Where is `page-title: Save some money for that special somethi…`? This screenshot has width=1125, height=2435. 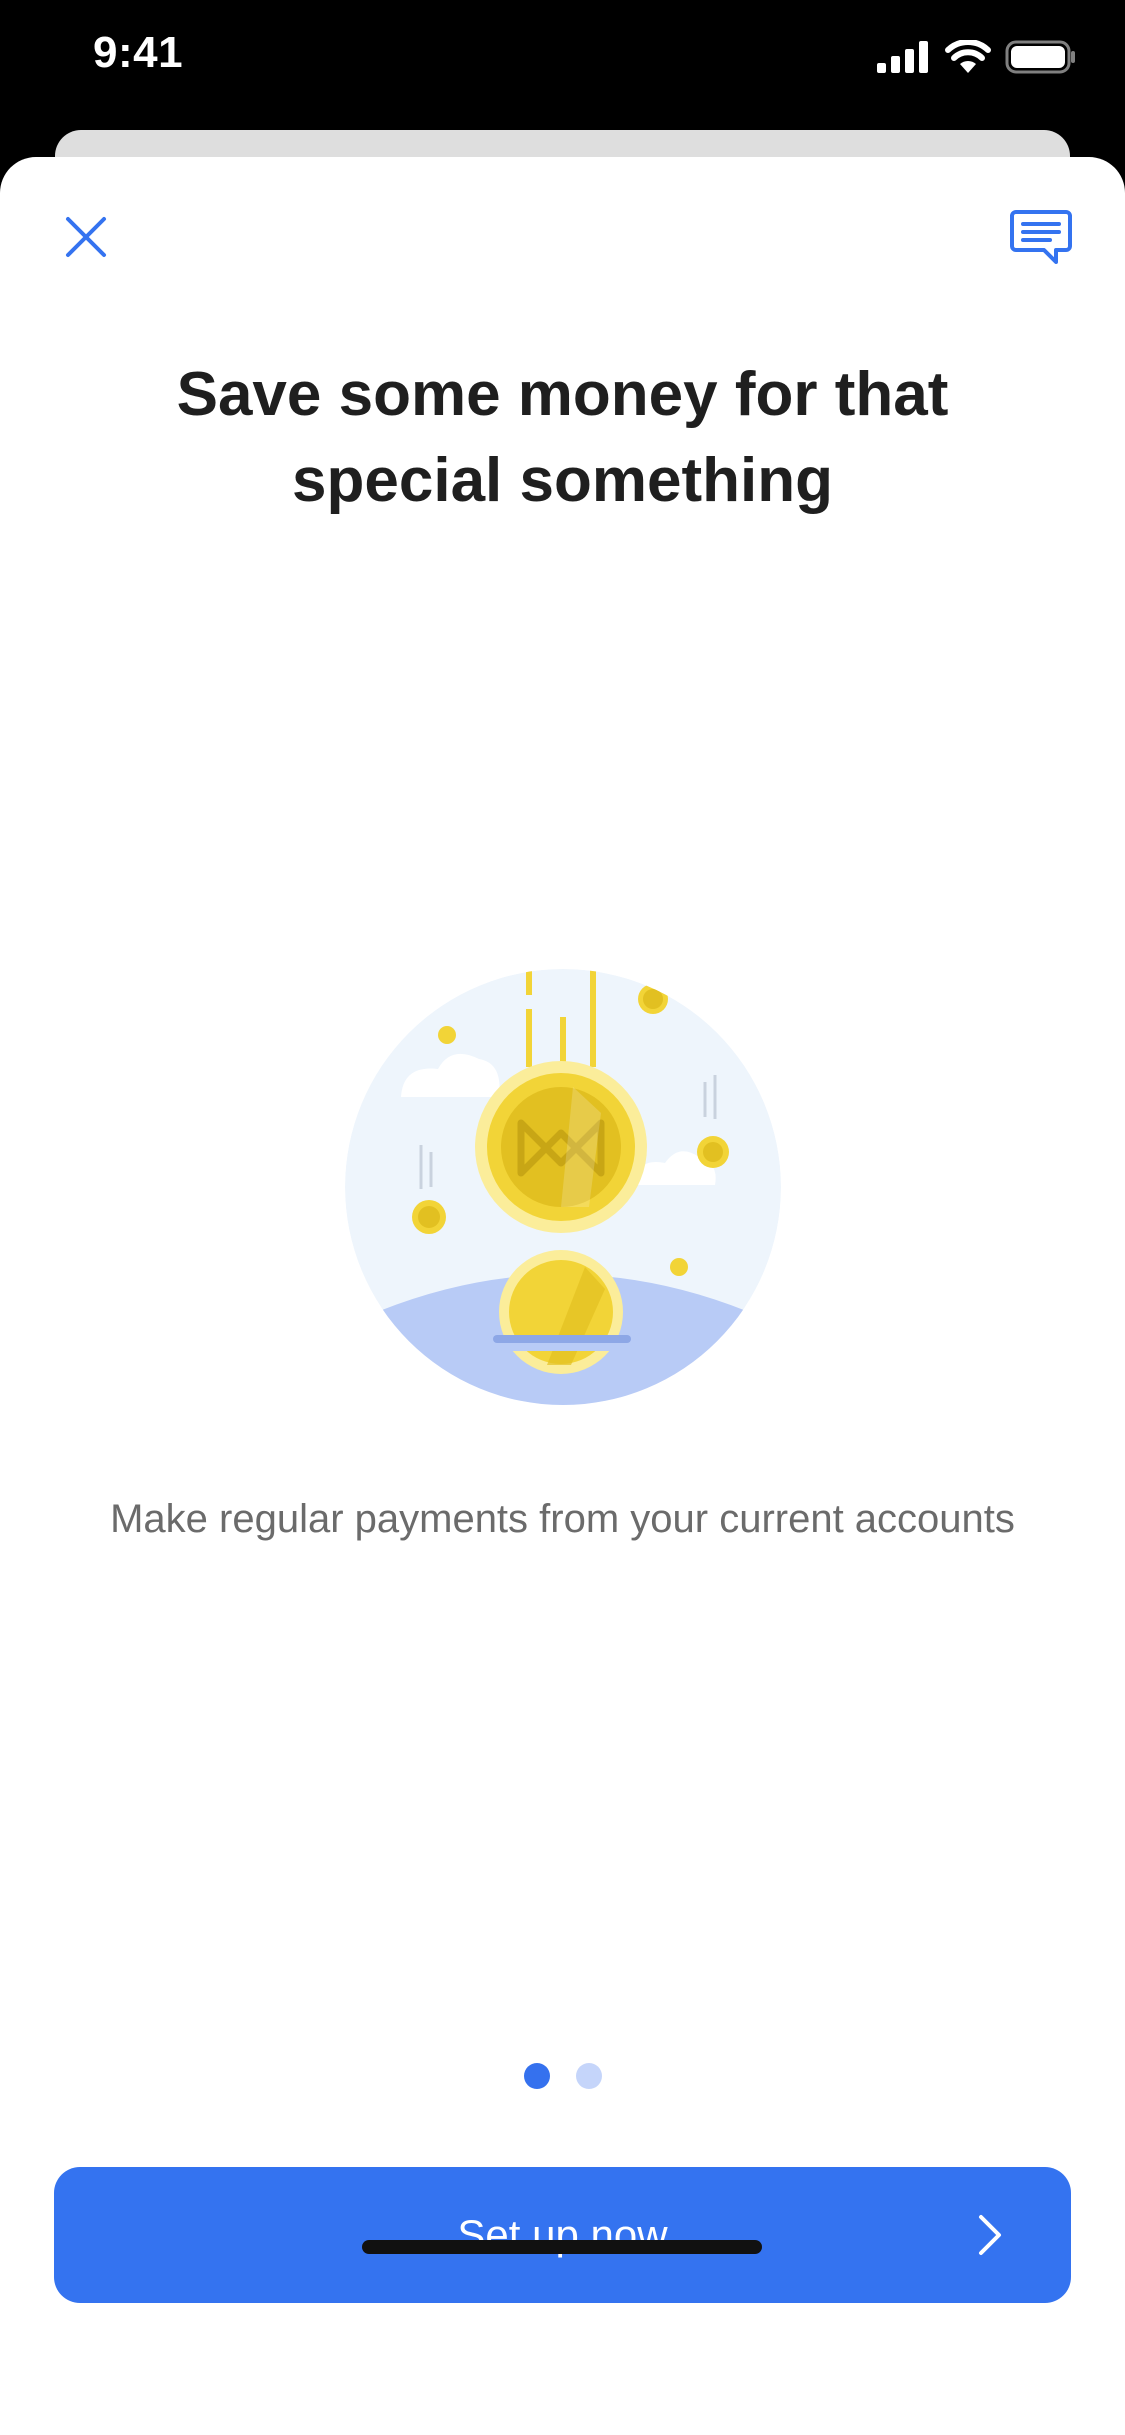 page-title: Save some money for that special somethi… is located at coordinates (562, 437).